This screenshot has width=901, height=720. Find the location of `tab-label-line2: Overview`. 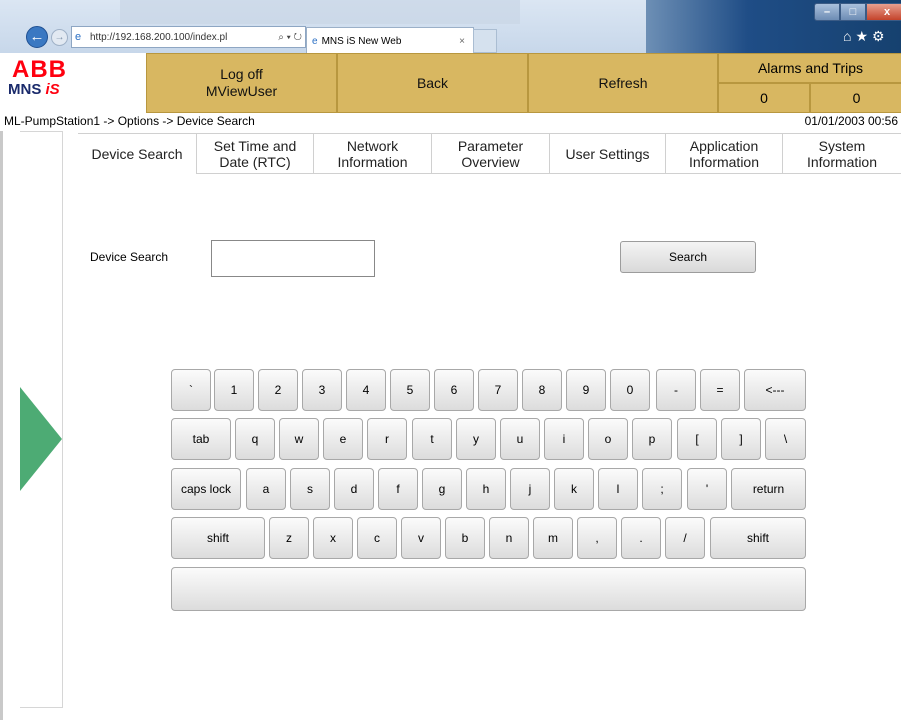

tab-label-line2: Overview is located at coordinates (490, 161).